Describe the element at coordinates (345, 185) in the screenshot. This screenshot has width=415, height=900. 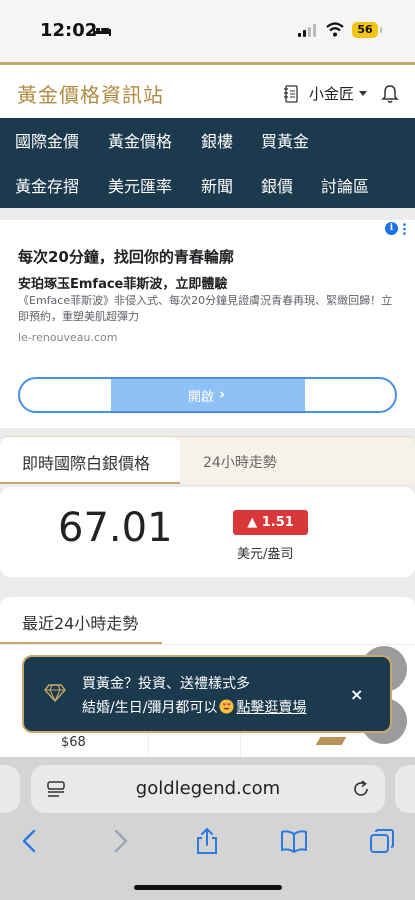
I see `nav-item-forum: 討論區` at that location.